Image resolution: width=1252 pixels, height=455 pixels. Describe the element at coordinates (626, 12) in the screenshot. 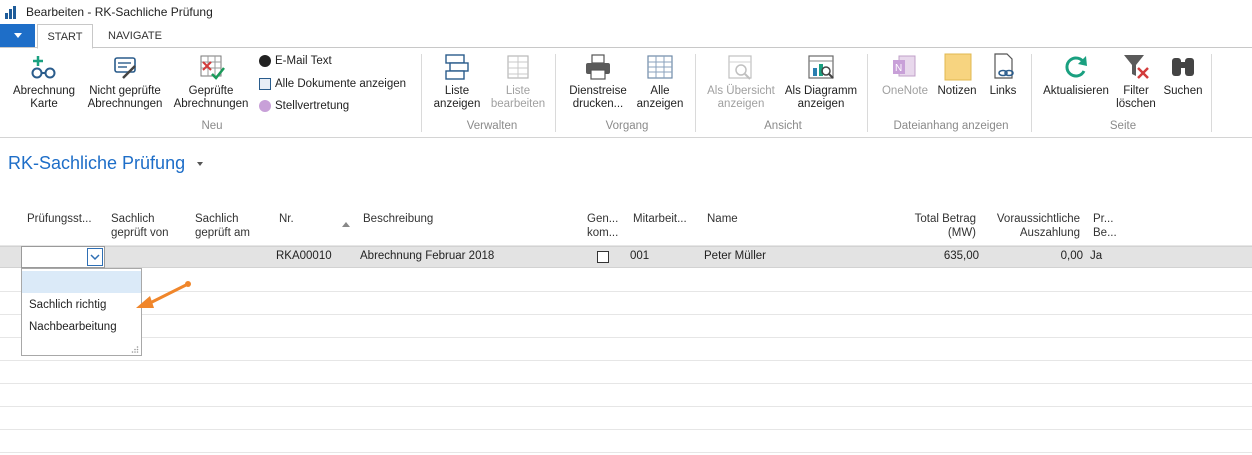

I see `window-titlebar: Bearbeiten - RK-Sachliche Prüfung` at that location.